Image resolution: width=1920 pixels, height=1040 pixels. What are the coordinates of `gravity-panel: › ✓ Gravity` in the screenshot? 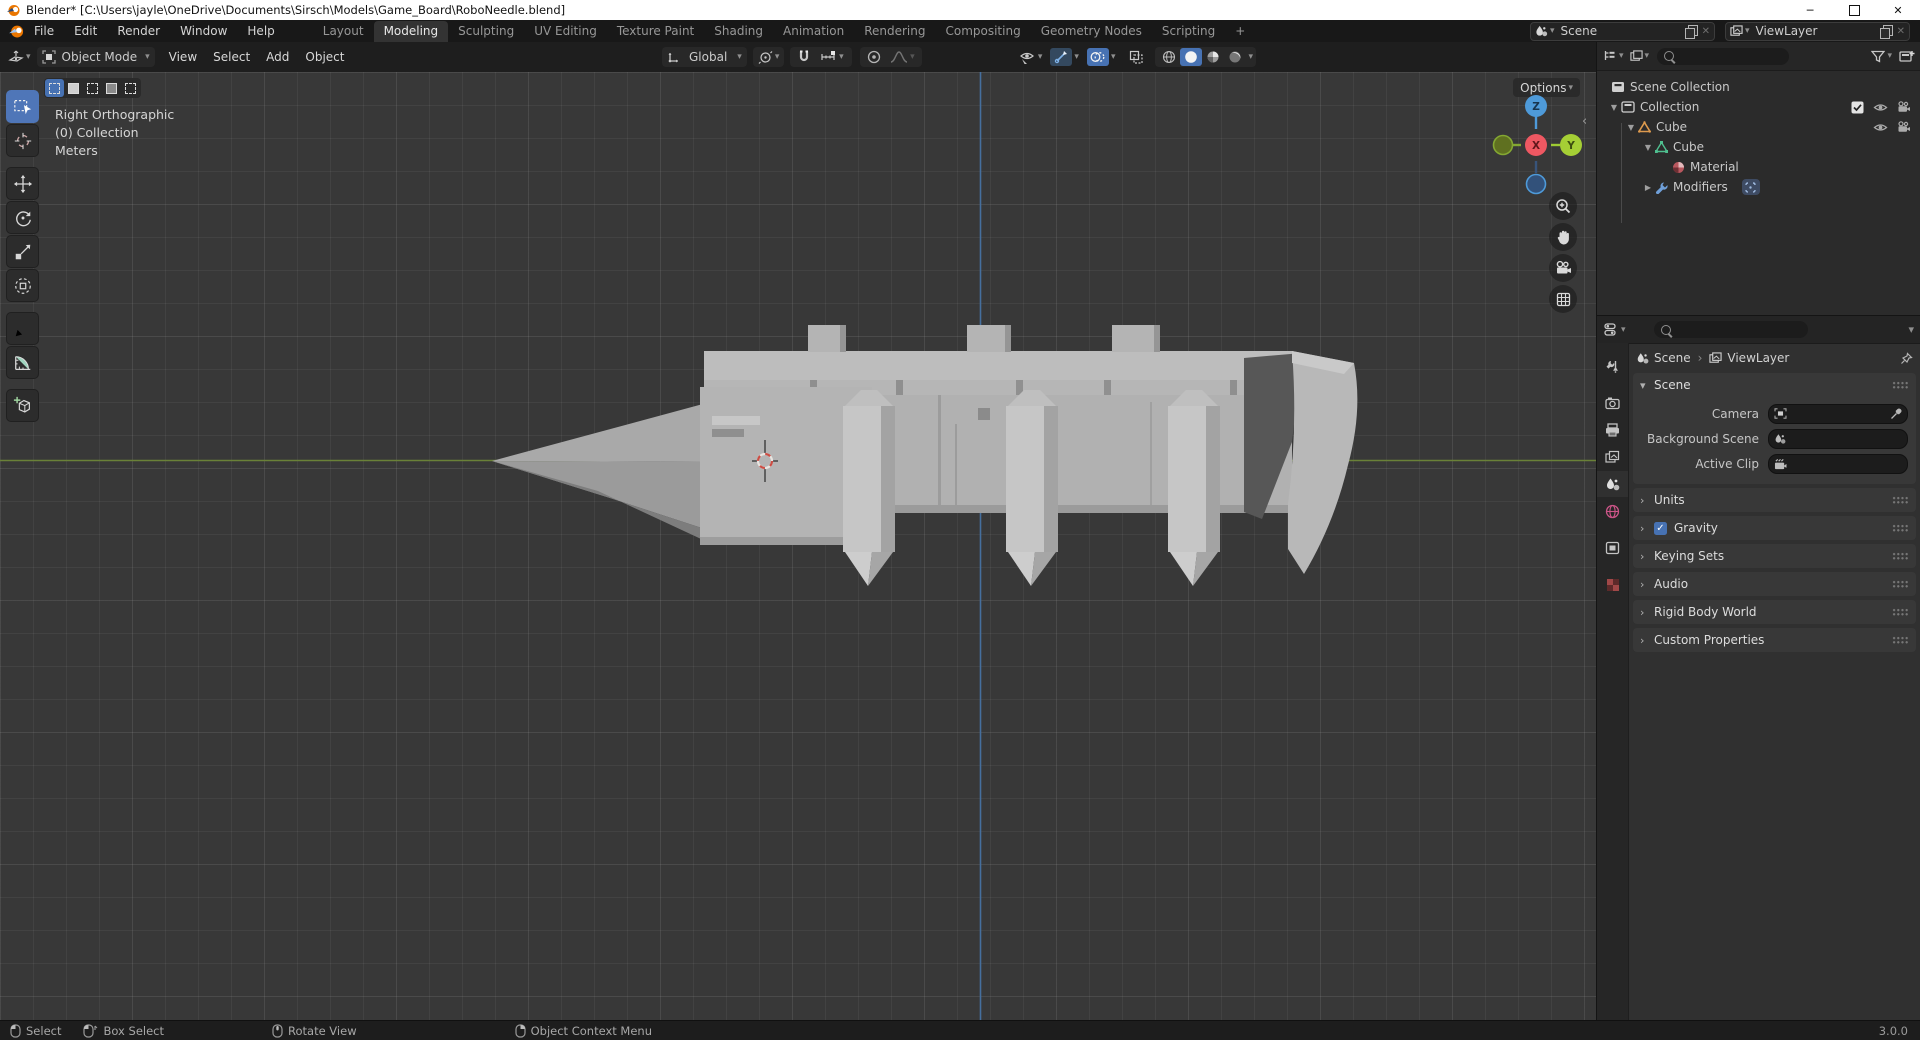 It's located at (1774, 528).